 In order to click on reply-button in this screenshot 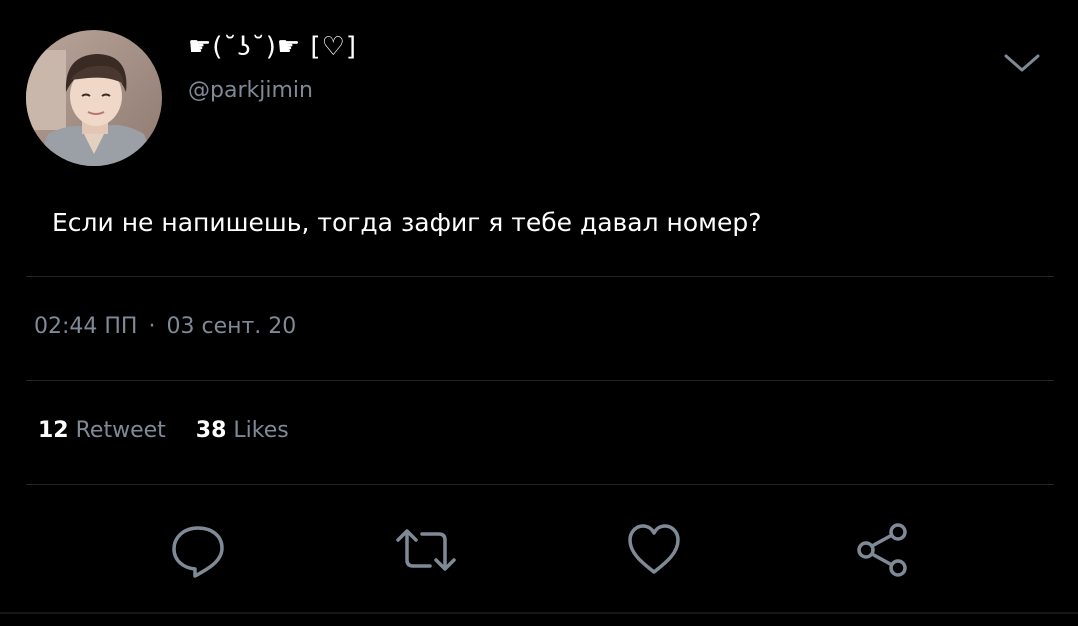, I will do `click(198, 550)`.